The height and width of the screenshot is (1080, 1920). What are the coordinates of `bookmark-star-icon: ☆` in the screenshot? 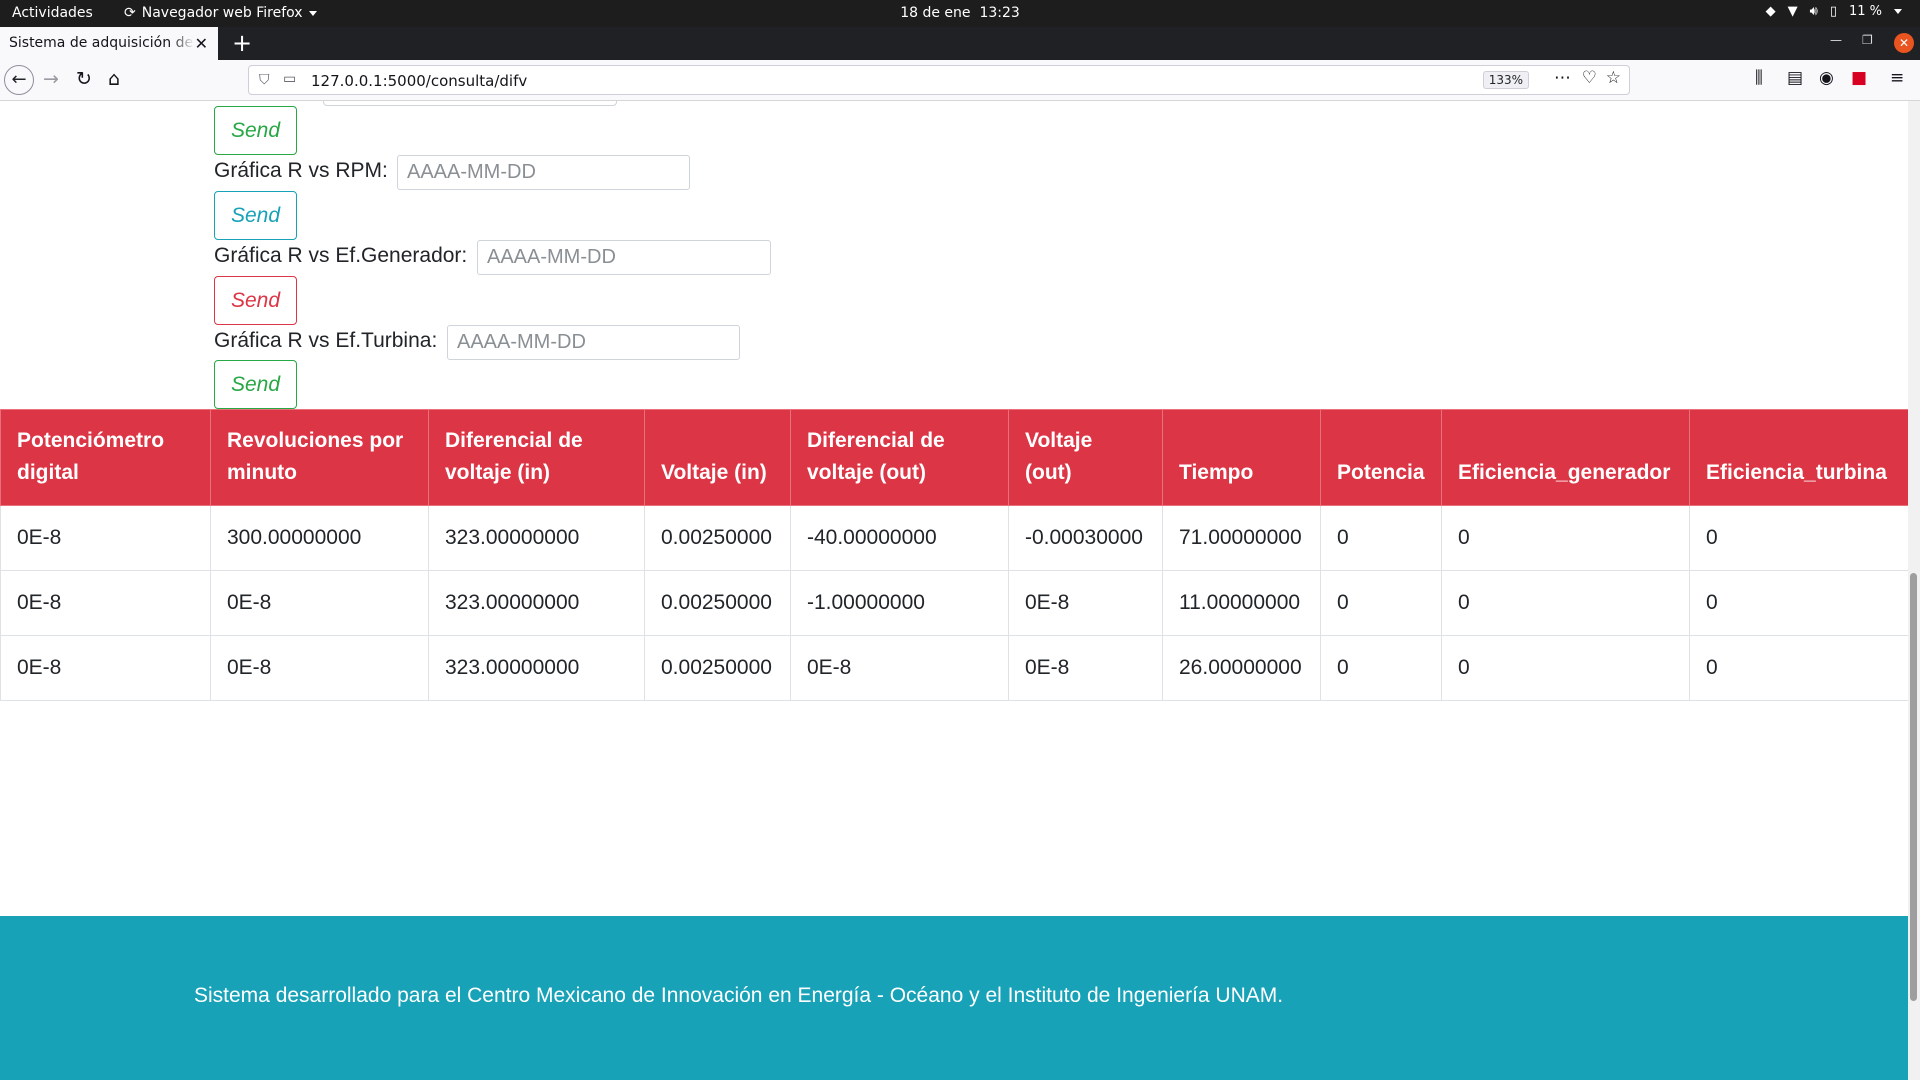 It's located at (1613, 78).